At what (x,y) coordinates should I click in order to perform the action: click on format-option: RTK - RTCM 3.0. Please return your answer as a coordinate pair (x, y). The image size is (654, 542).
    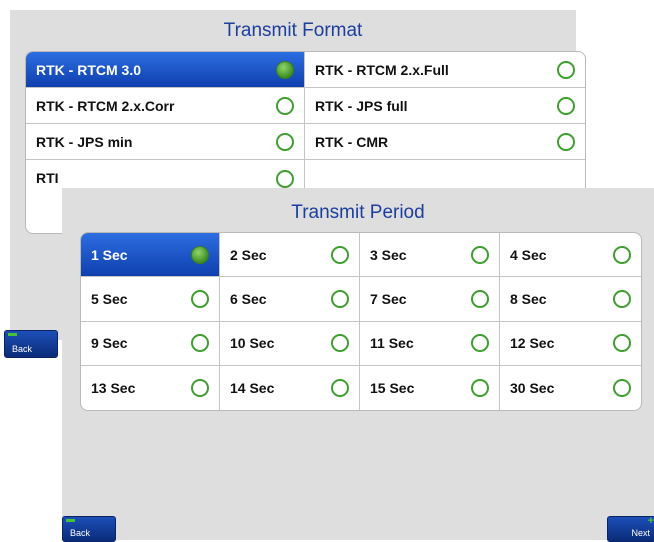
    Looking at the image, I should click on (165, 70).